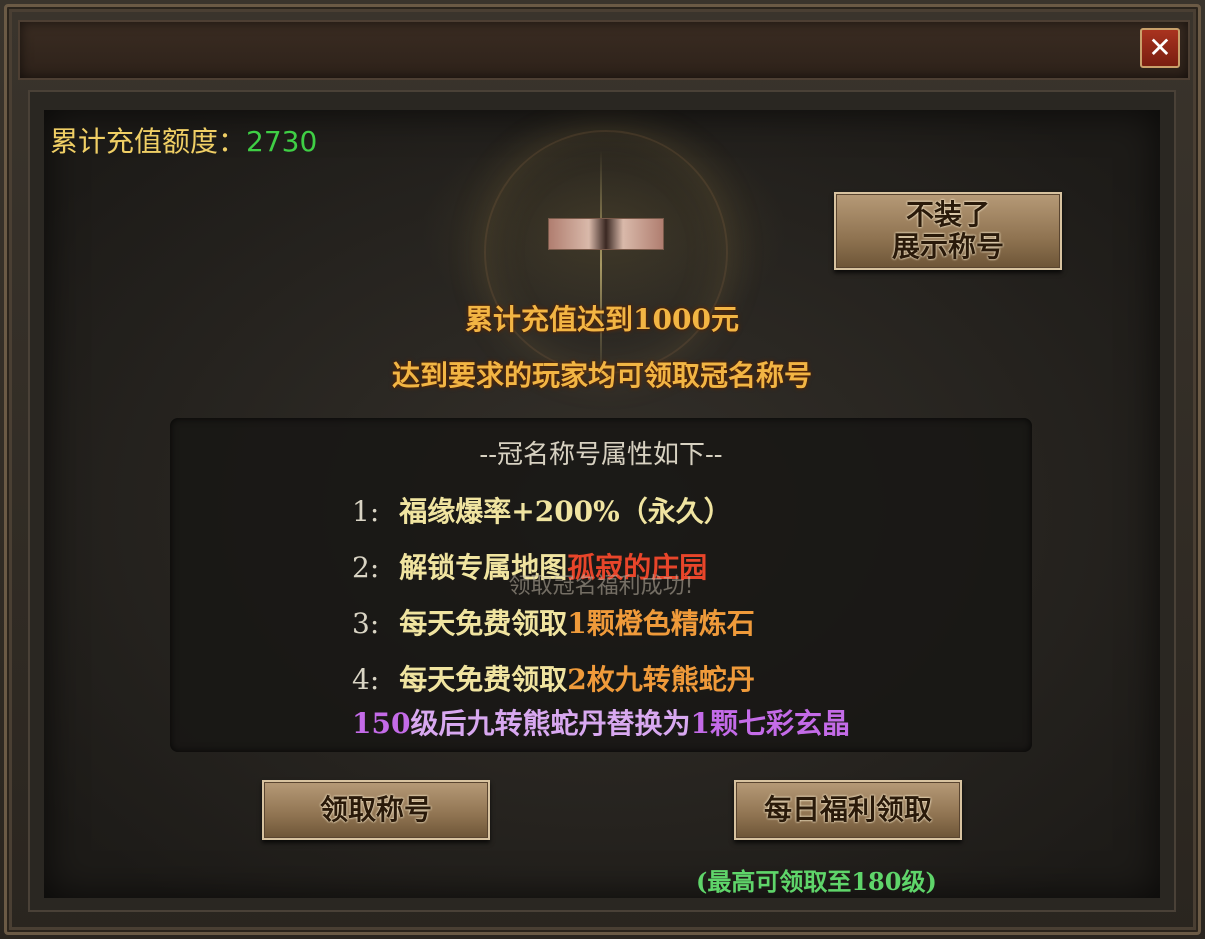 This screenshot has height=939, width=1205. What do you see at coordinates (848, 810) in the screenshot?
I see `daily-claim-button: 每日福利领取` at bounding box center [848, 810].